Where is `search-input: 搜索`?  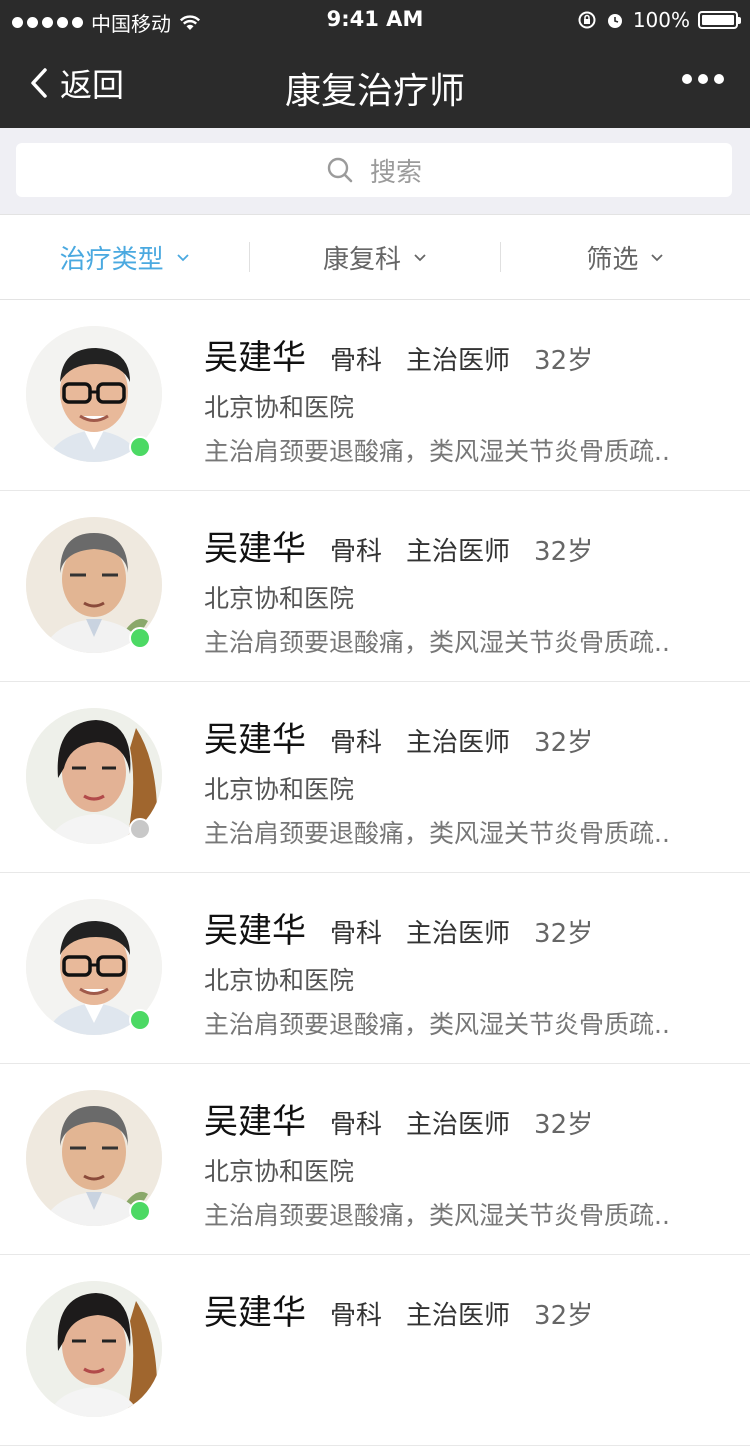 search-input: 搜索 is located at coordinates (374, 170).